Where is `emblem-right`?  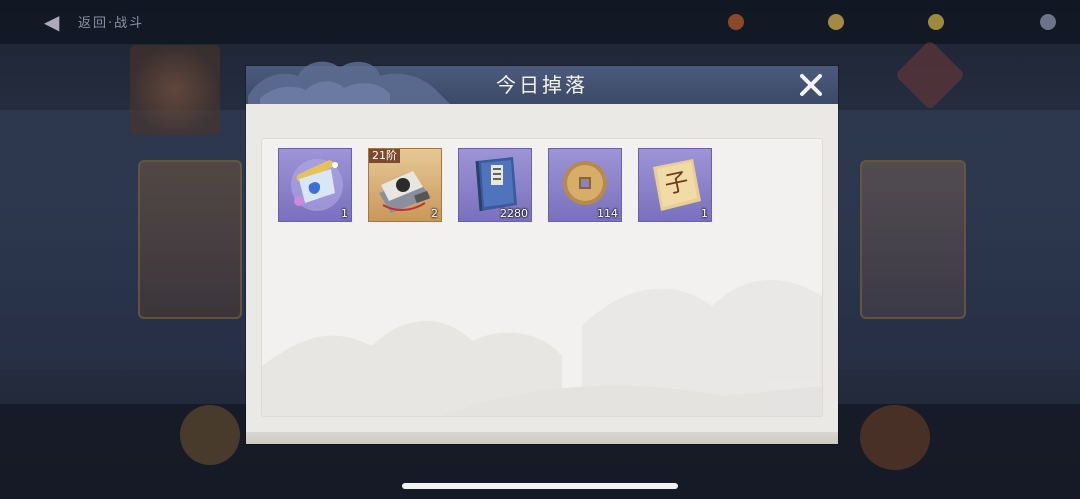
emblem-right is located at coordinates (930, 75).